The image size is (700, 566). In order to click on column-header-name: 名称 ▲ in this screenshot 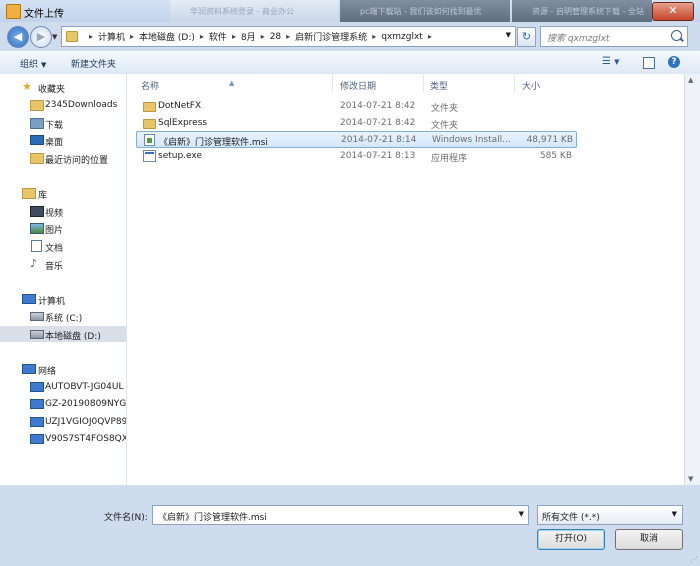, I will do `click(229, 83)`.